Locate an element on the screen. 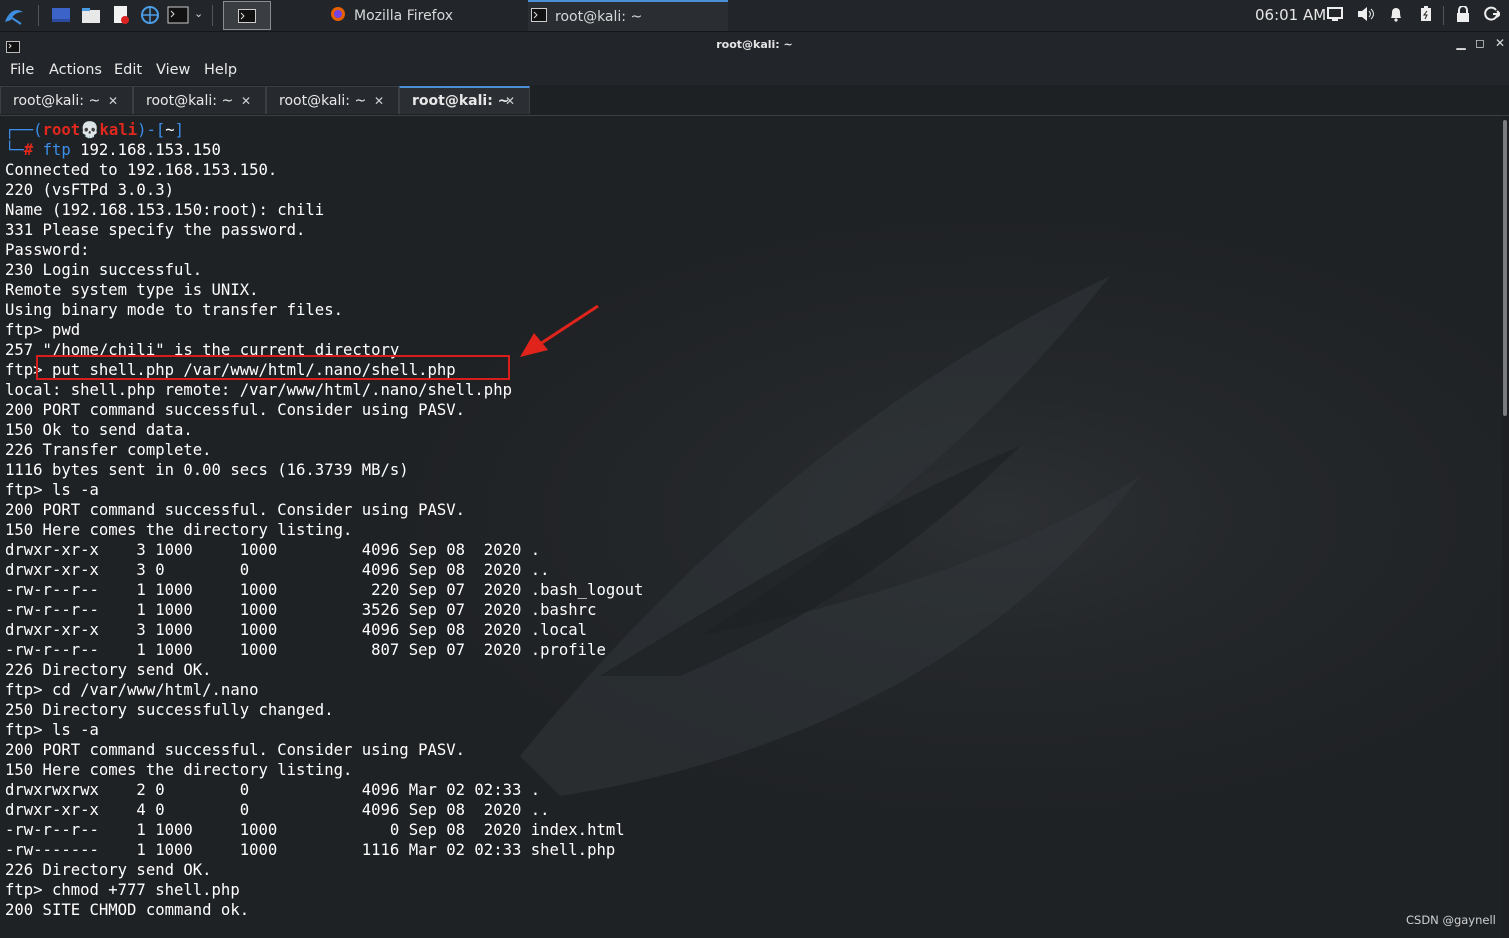 The height and width of the screenshot is (938, 1509). watermark: CSDN @gaynell is located at coordinates (1451, 920).